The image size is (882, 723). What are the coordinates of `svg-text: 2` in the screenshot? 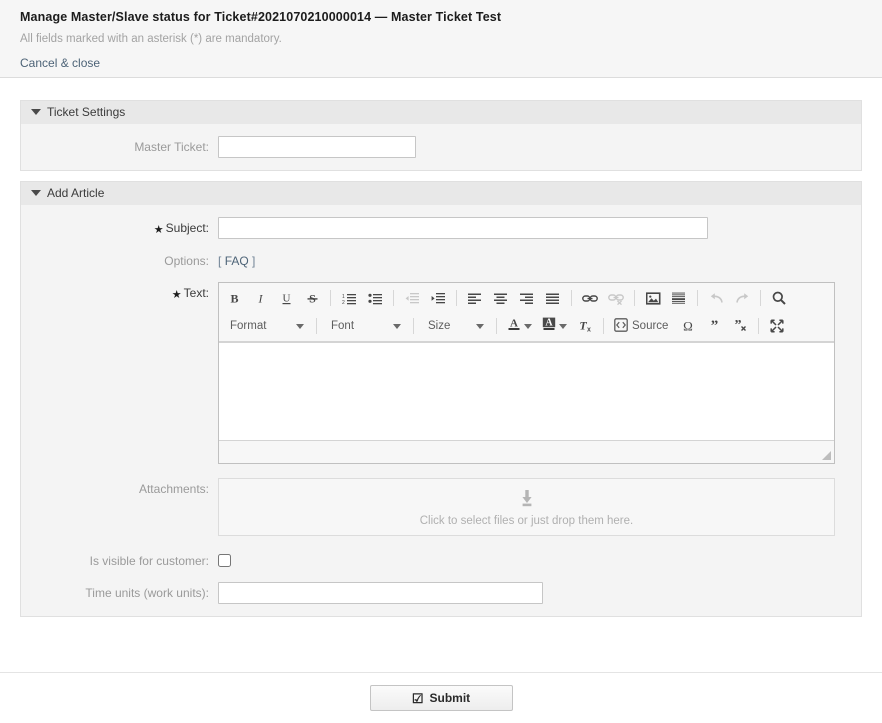 It's located at (343, 302).